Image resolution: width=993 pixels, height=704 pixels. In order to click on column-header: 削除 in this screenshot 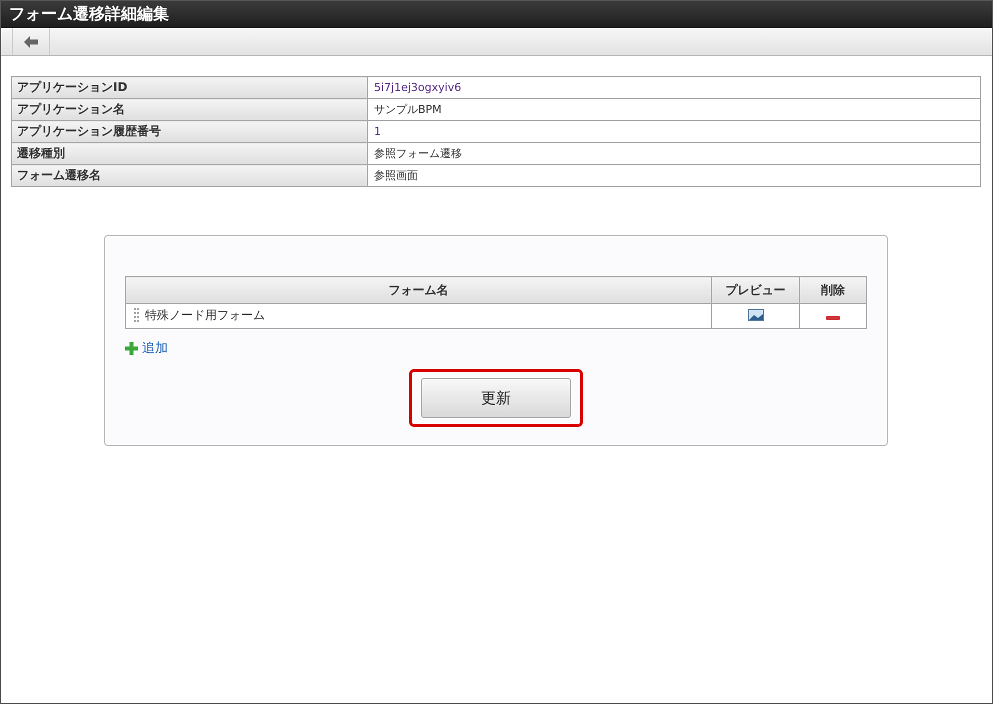, I will do `click(833, 290)`.